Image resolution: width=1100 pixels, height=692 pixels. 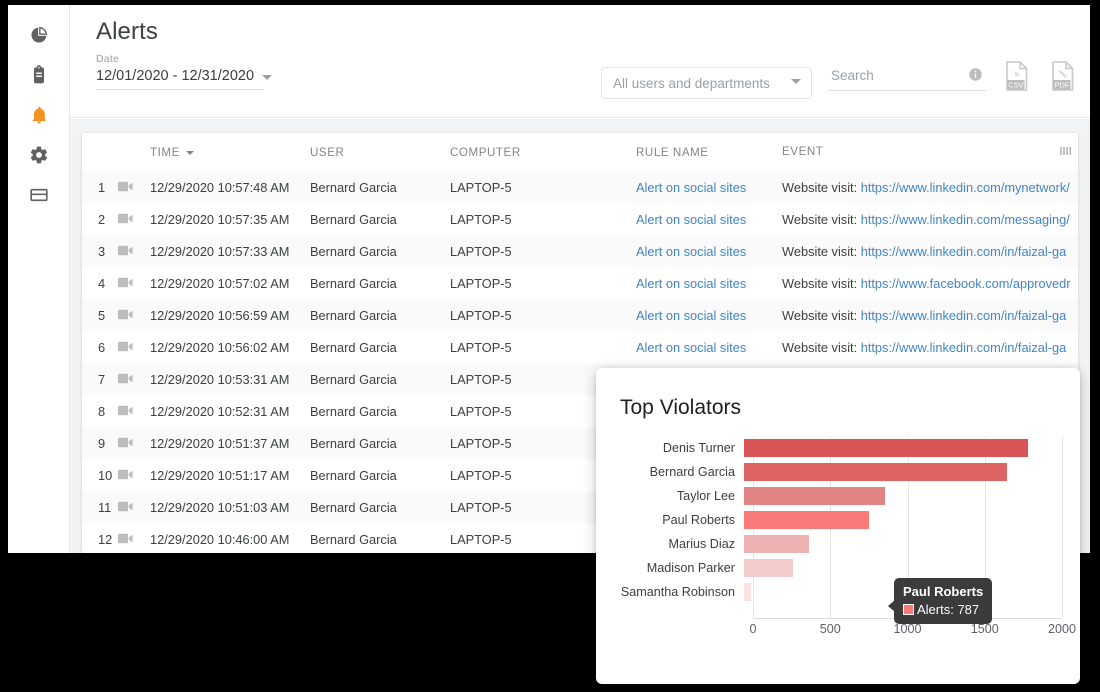 What do you see at coordinates (543, 315) in the screenshot?
I see `cell-computer: LAPTOP-5` at bounding box center [543, 315].